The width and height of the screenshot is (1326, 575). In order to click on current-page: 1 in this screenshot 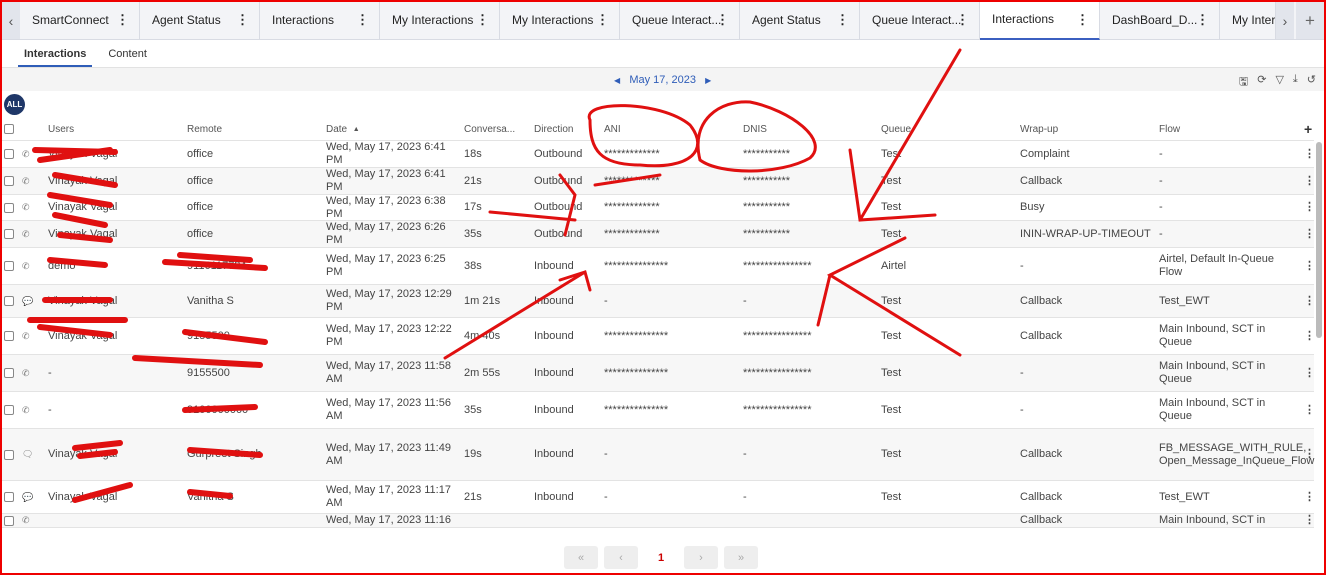, I will do `click(661, 557)`.